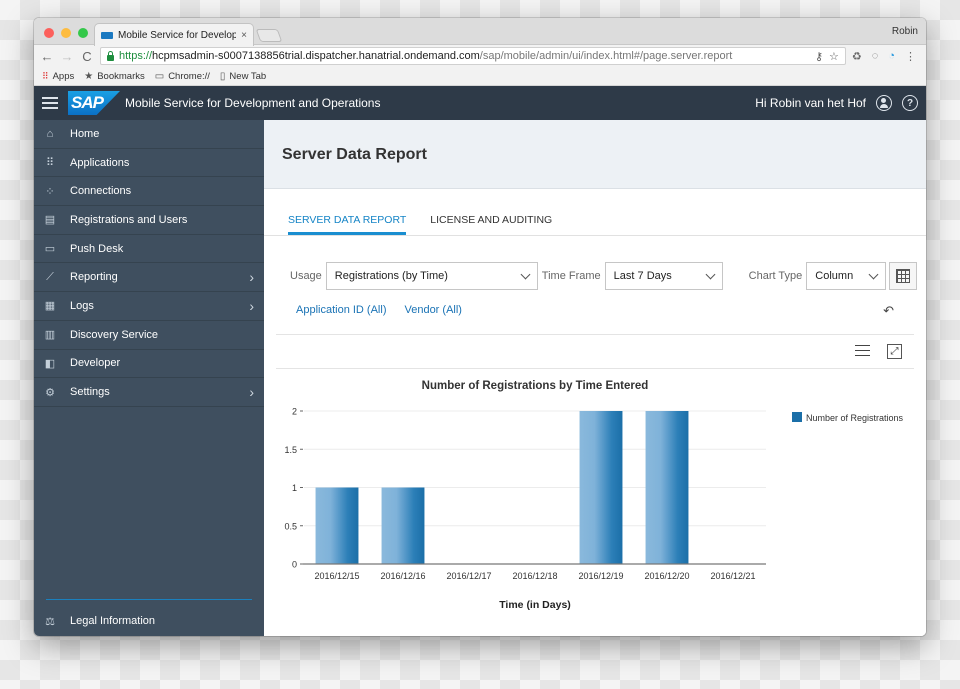 The width and height of the screenshot is (960, 689). Describe the element at coordinates (846, 276) in the screenshot. I see `chart-type-select: Column` at that location.